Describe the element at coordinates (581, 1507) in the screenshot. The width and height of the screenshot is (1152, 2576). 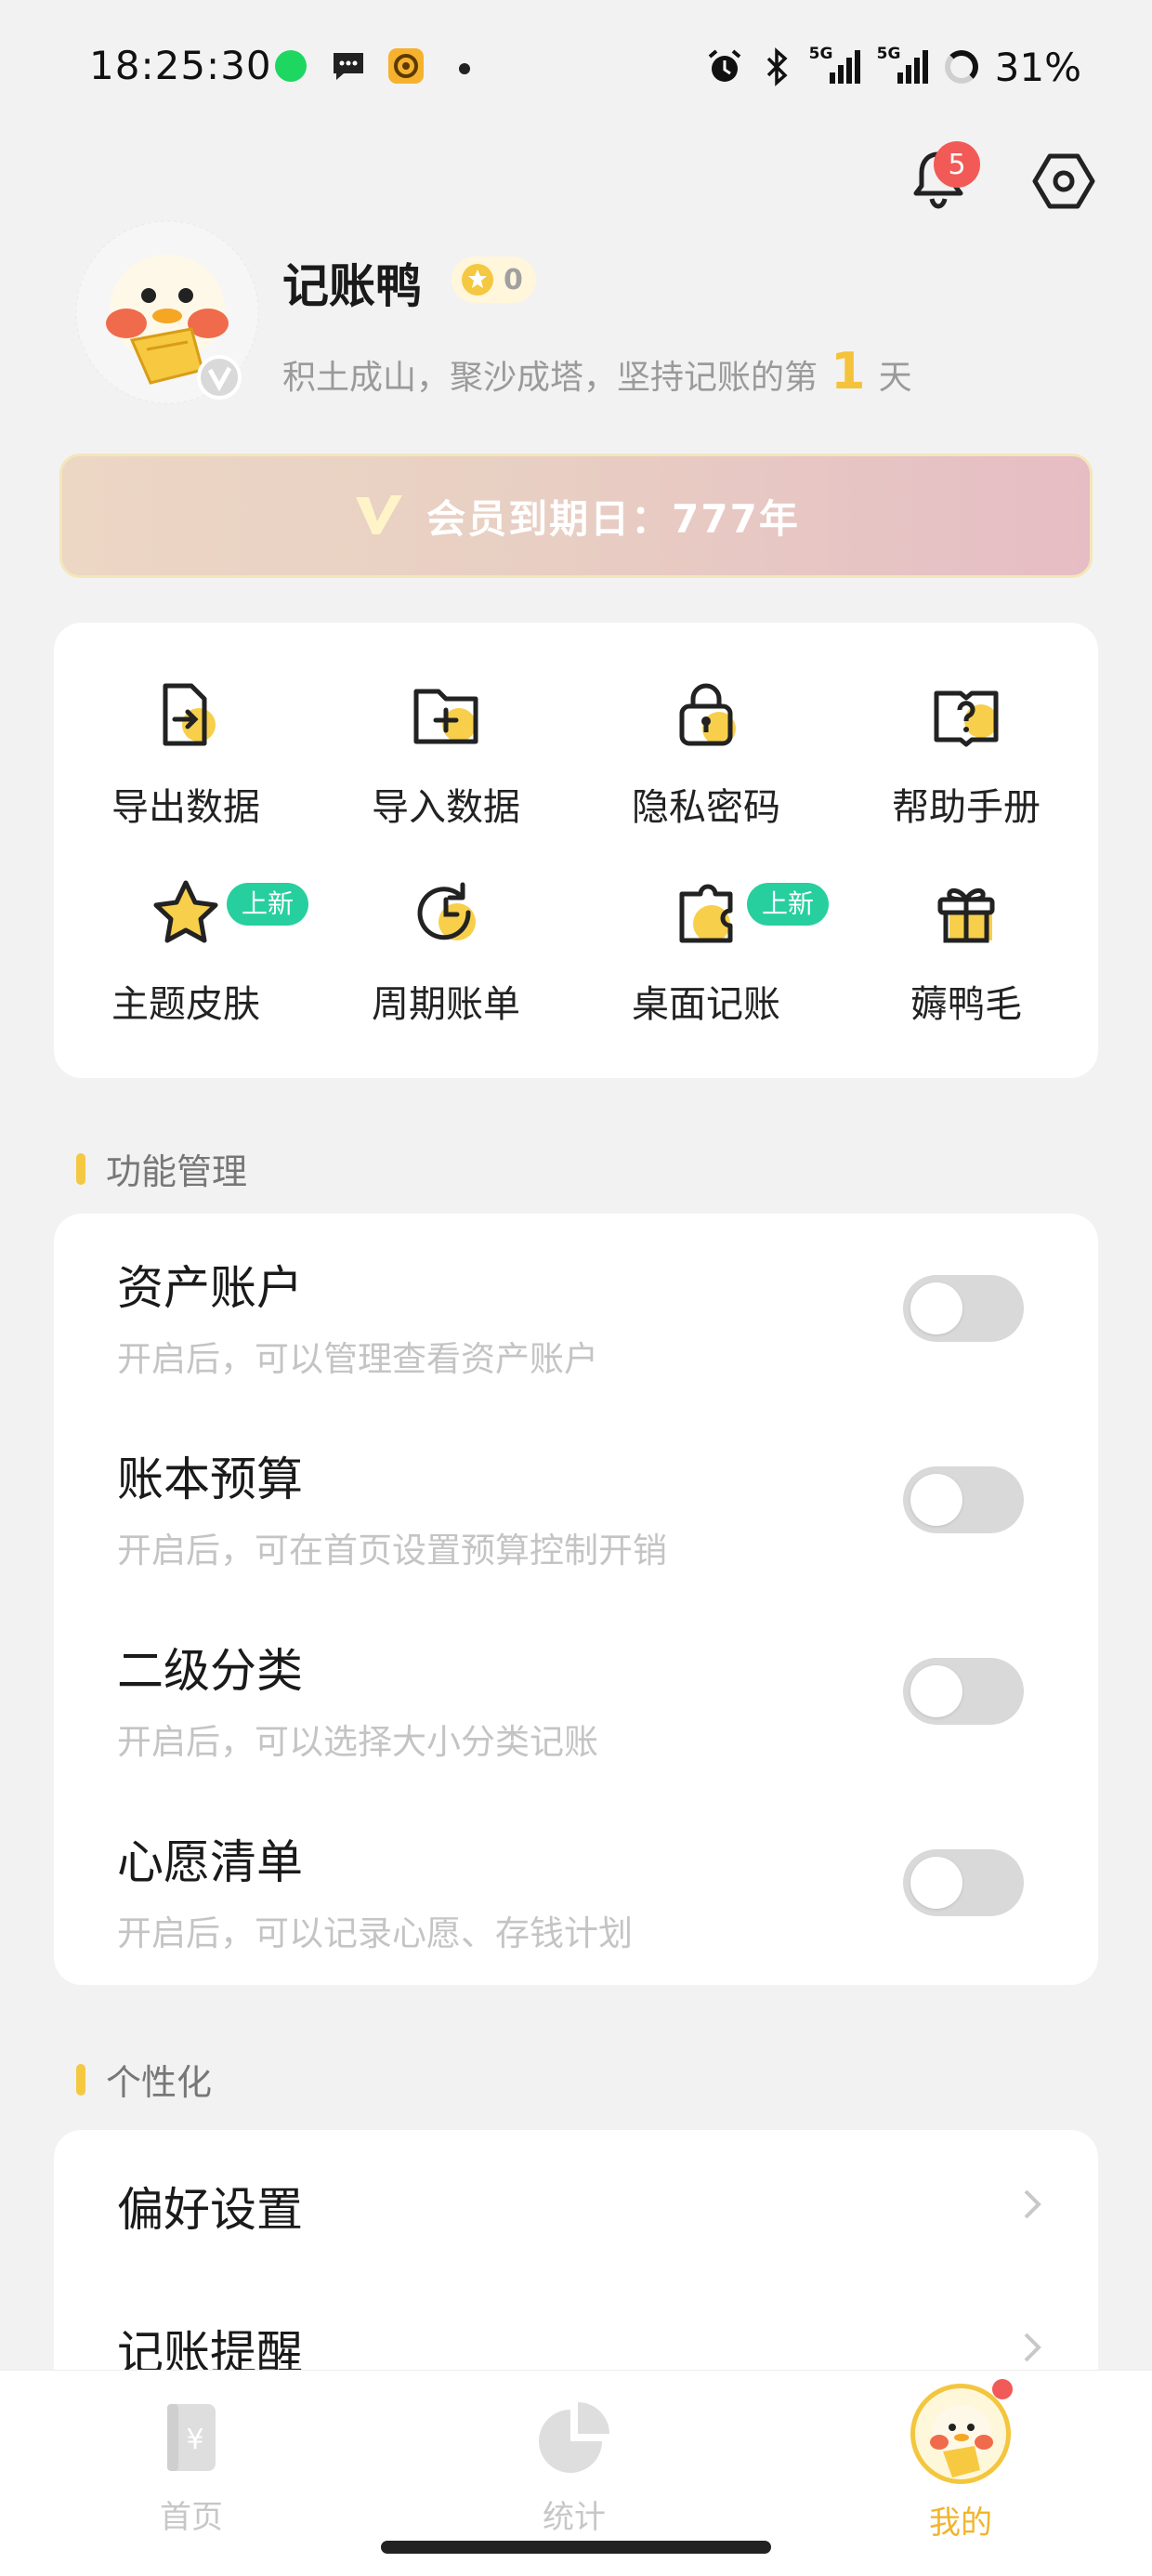
I see `toggle-row-budget: 账本预算 开启后，可在首页设置预算控制开销` at that location.